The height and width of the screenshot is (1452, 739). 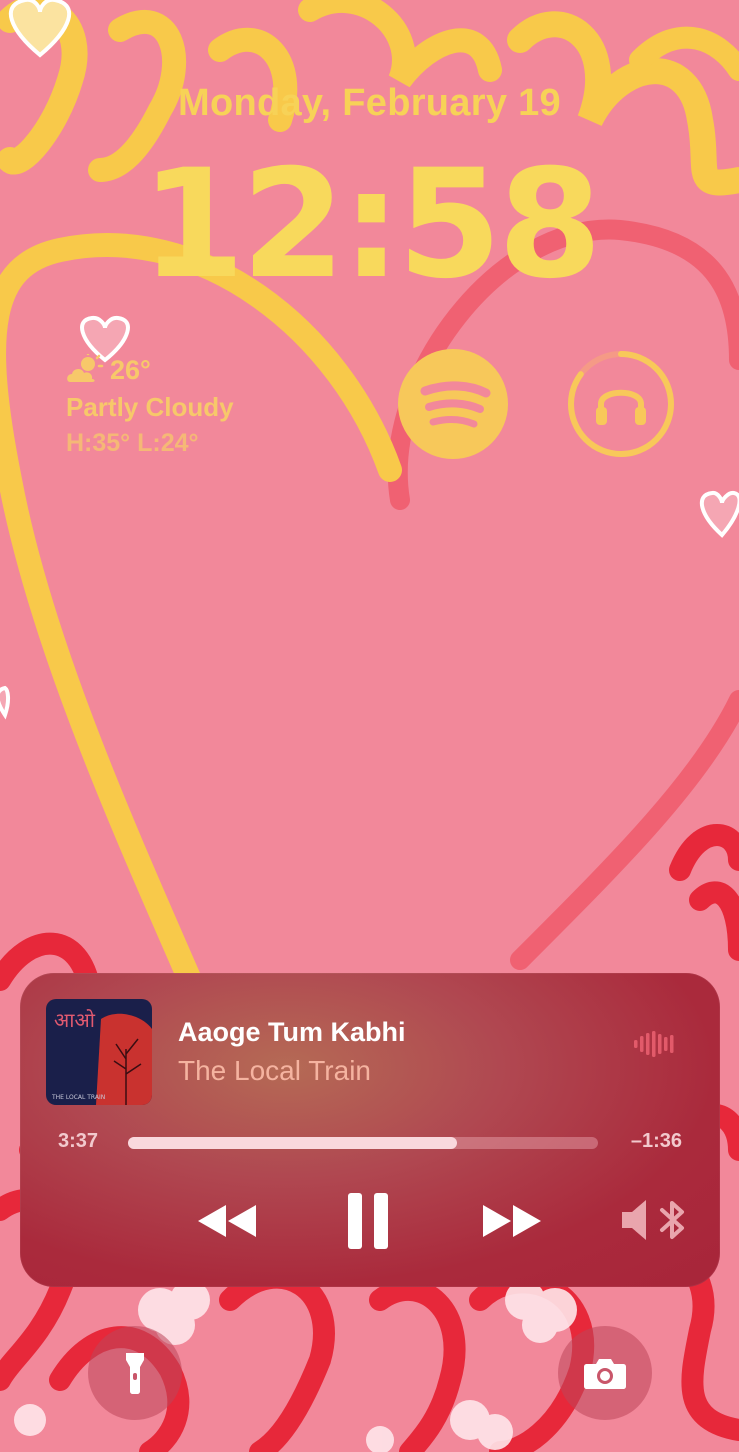 I want to click on audio-waveform-icon, so click(x=654, y=1044).